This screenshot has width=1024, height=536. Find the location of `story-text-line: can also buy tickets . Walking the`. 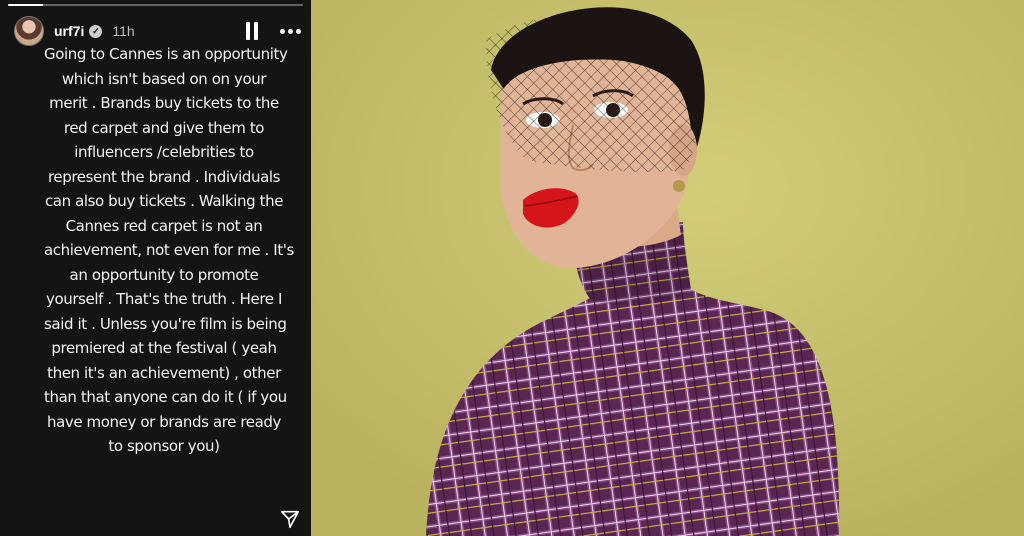

story-text-line: can also buy tickets . Walking the is located at coordinates (164, 201).